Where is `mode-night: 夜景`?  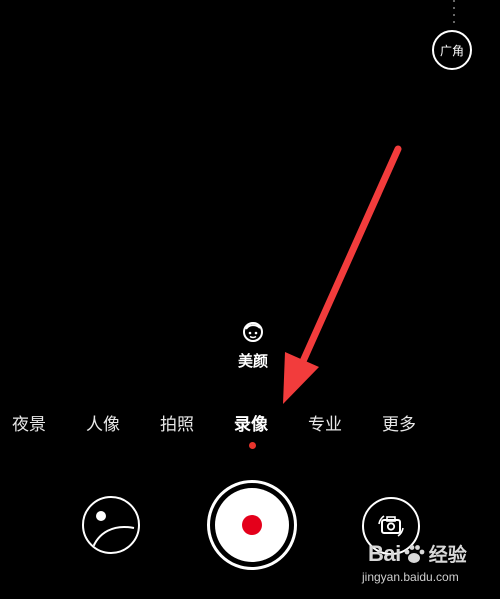
mode-night: 夜景 is located at coordinates (29, 422).